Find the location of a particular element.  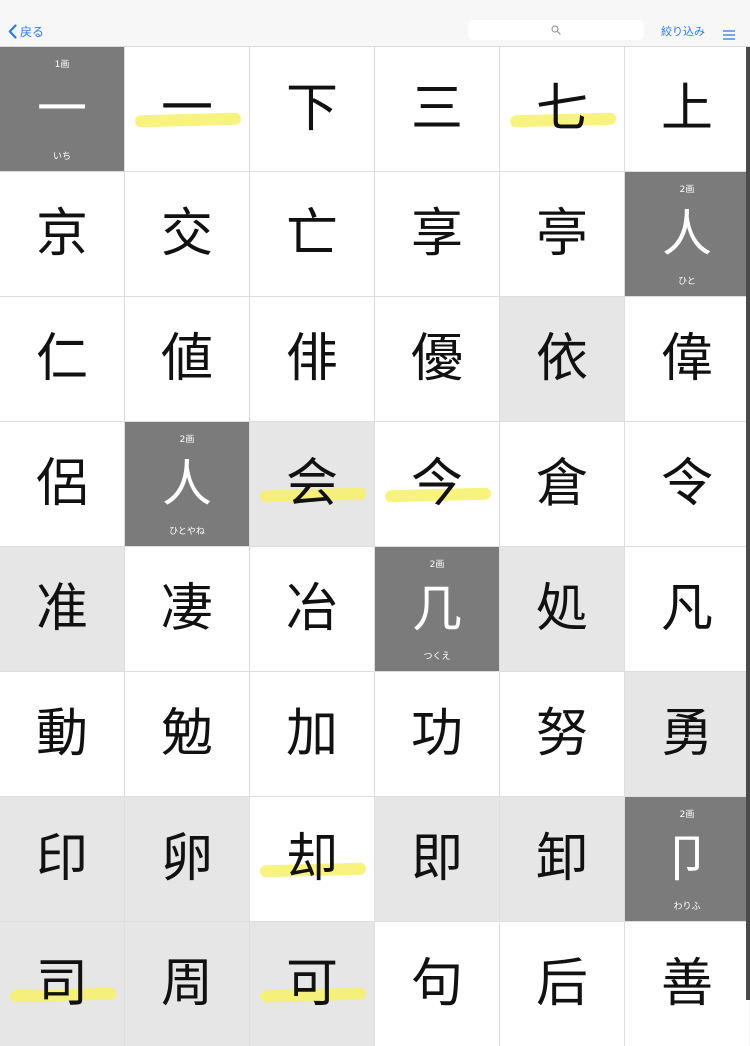

kanji-cell: 侶 is located at coordinates (62, 484).